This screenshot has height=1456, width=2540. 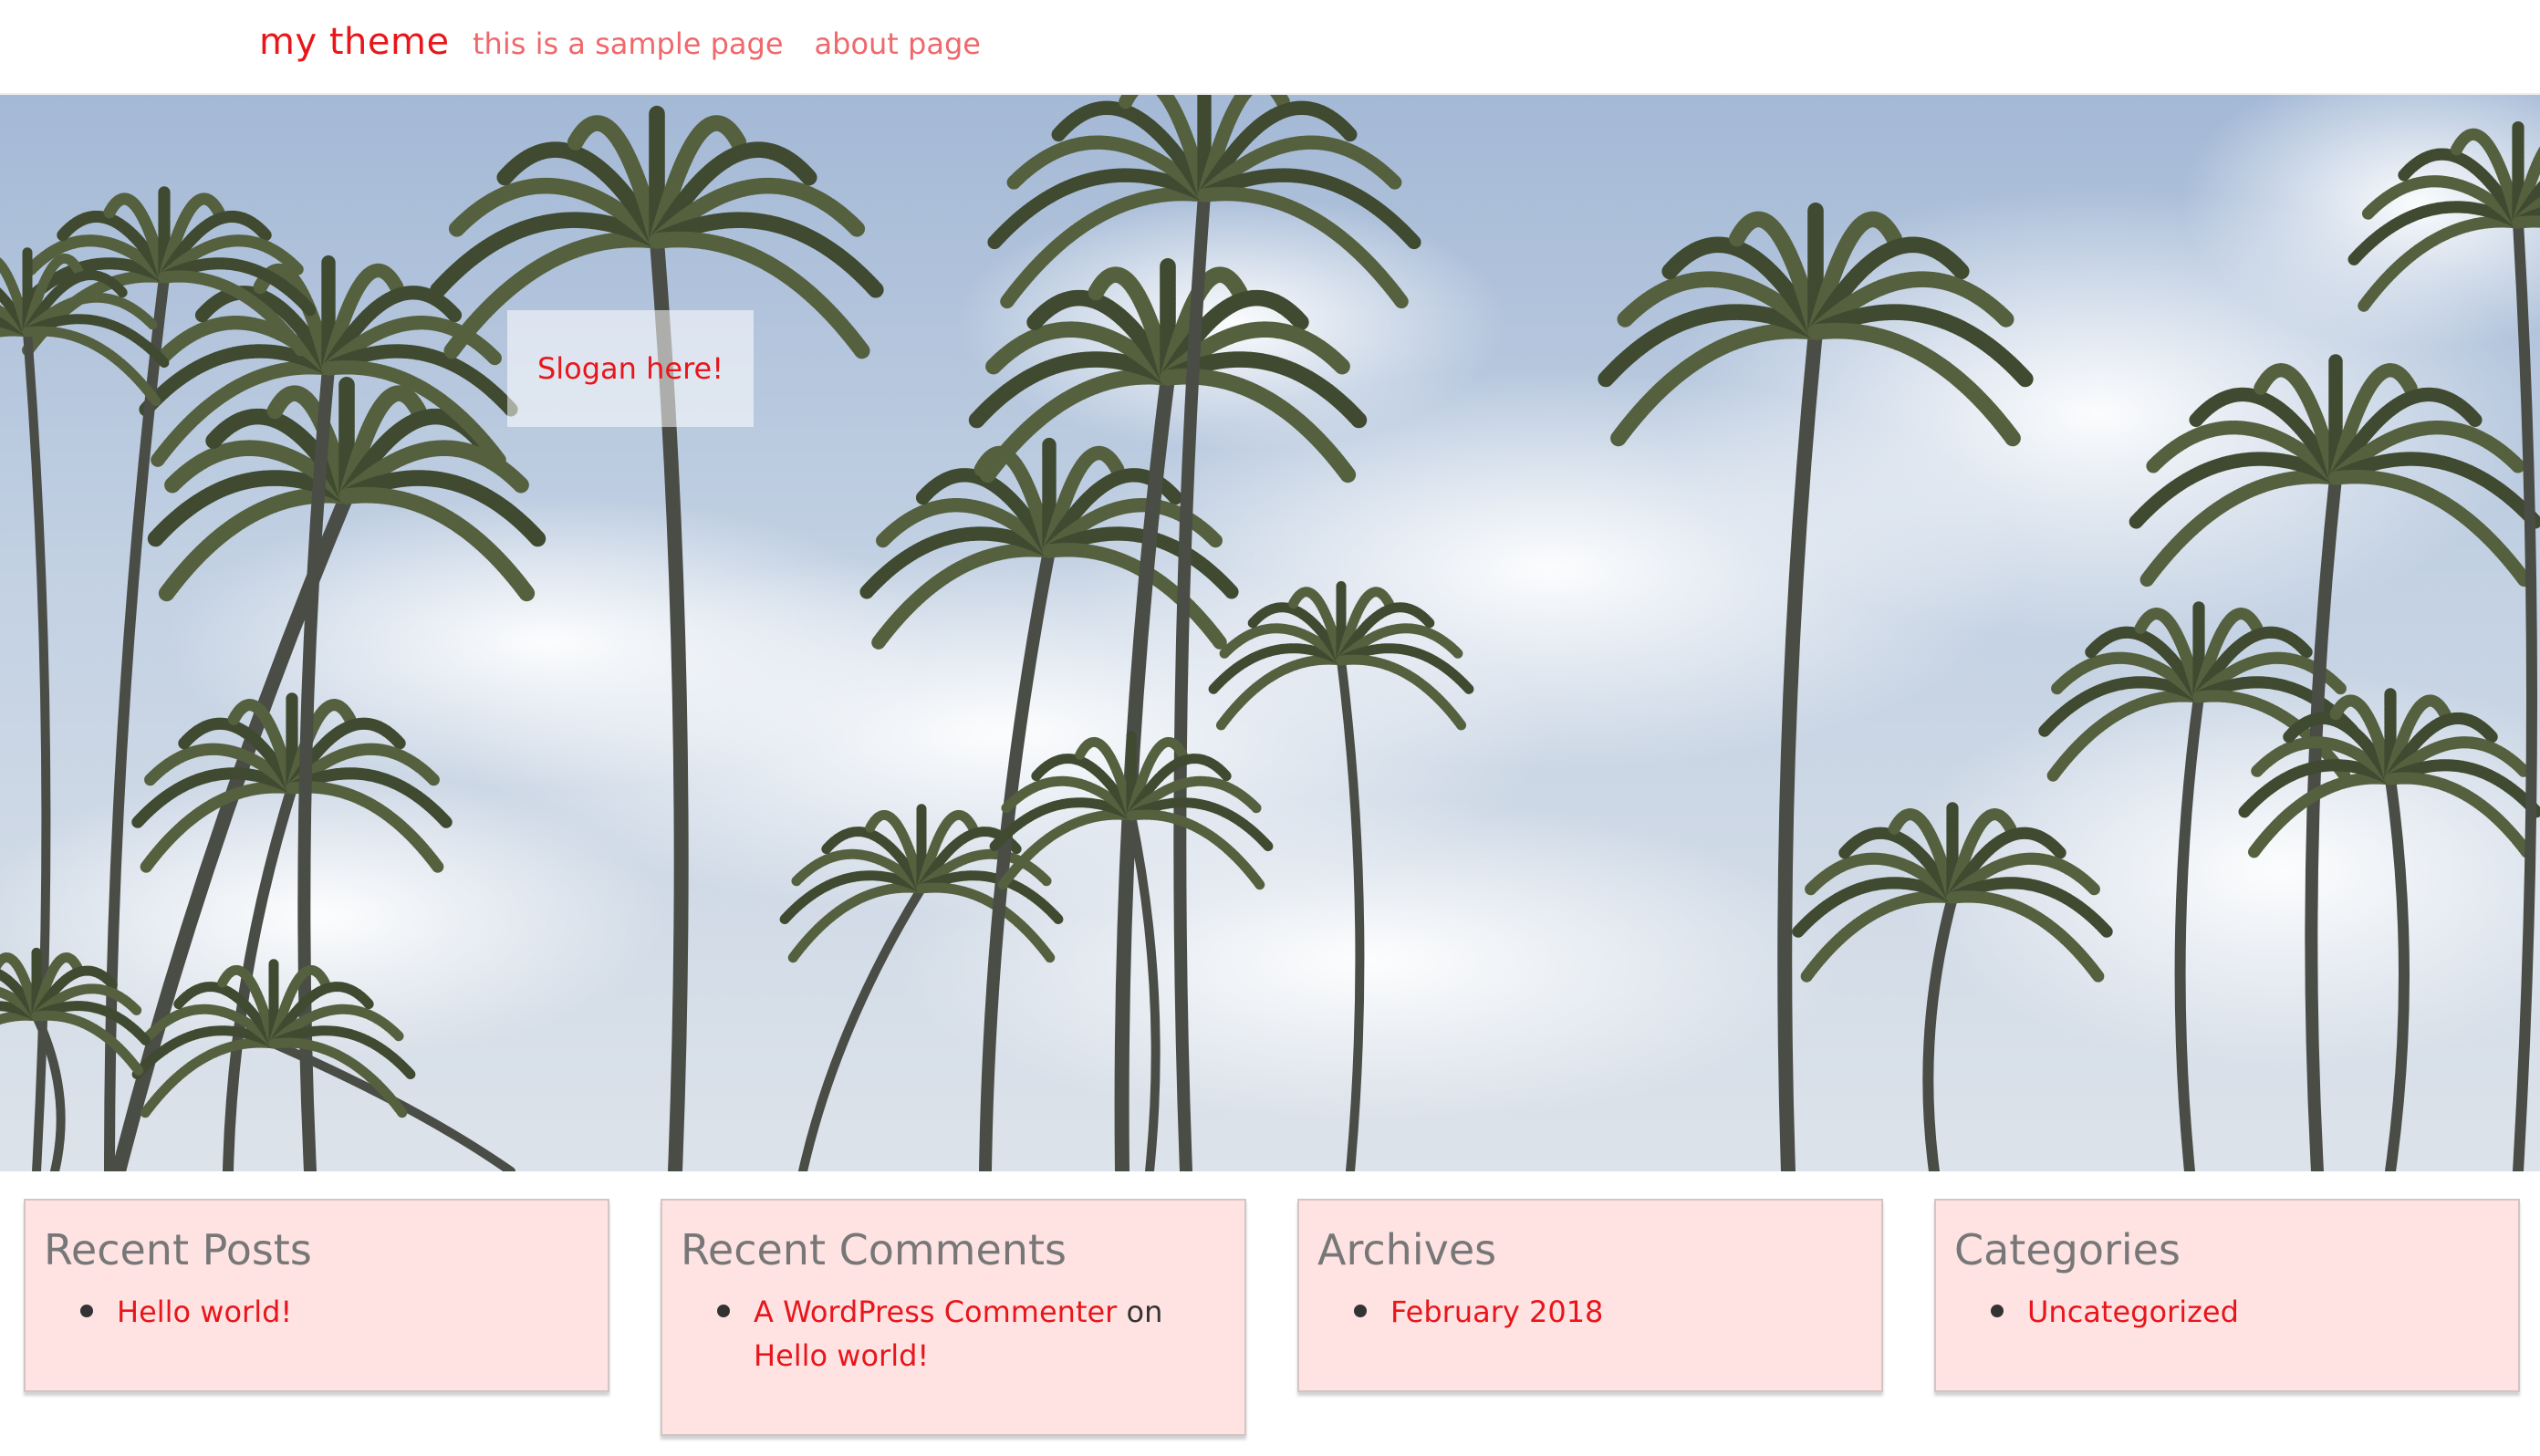 I want to click on archive-link: February 2018, so click(x=1496, y=1312).